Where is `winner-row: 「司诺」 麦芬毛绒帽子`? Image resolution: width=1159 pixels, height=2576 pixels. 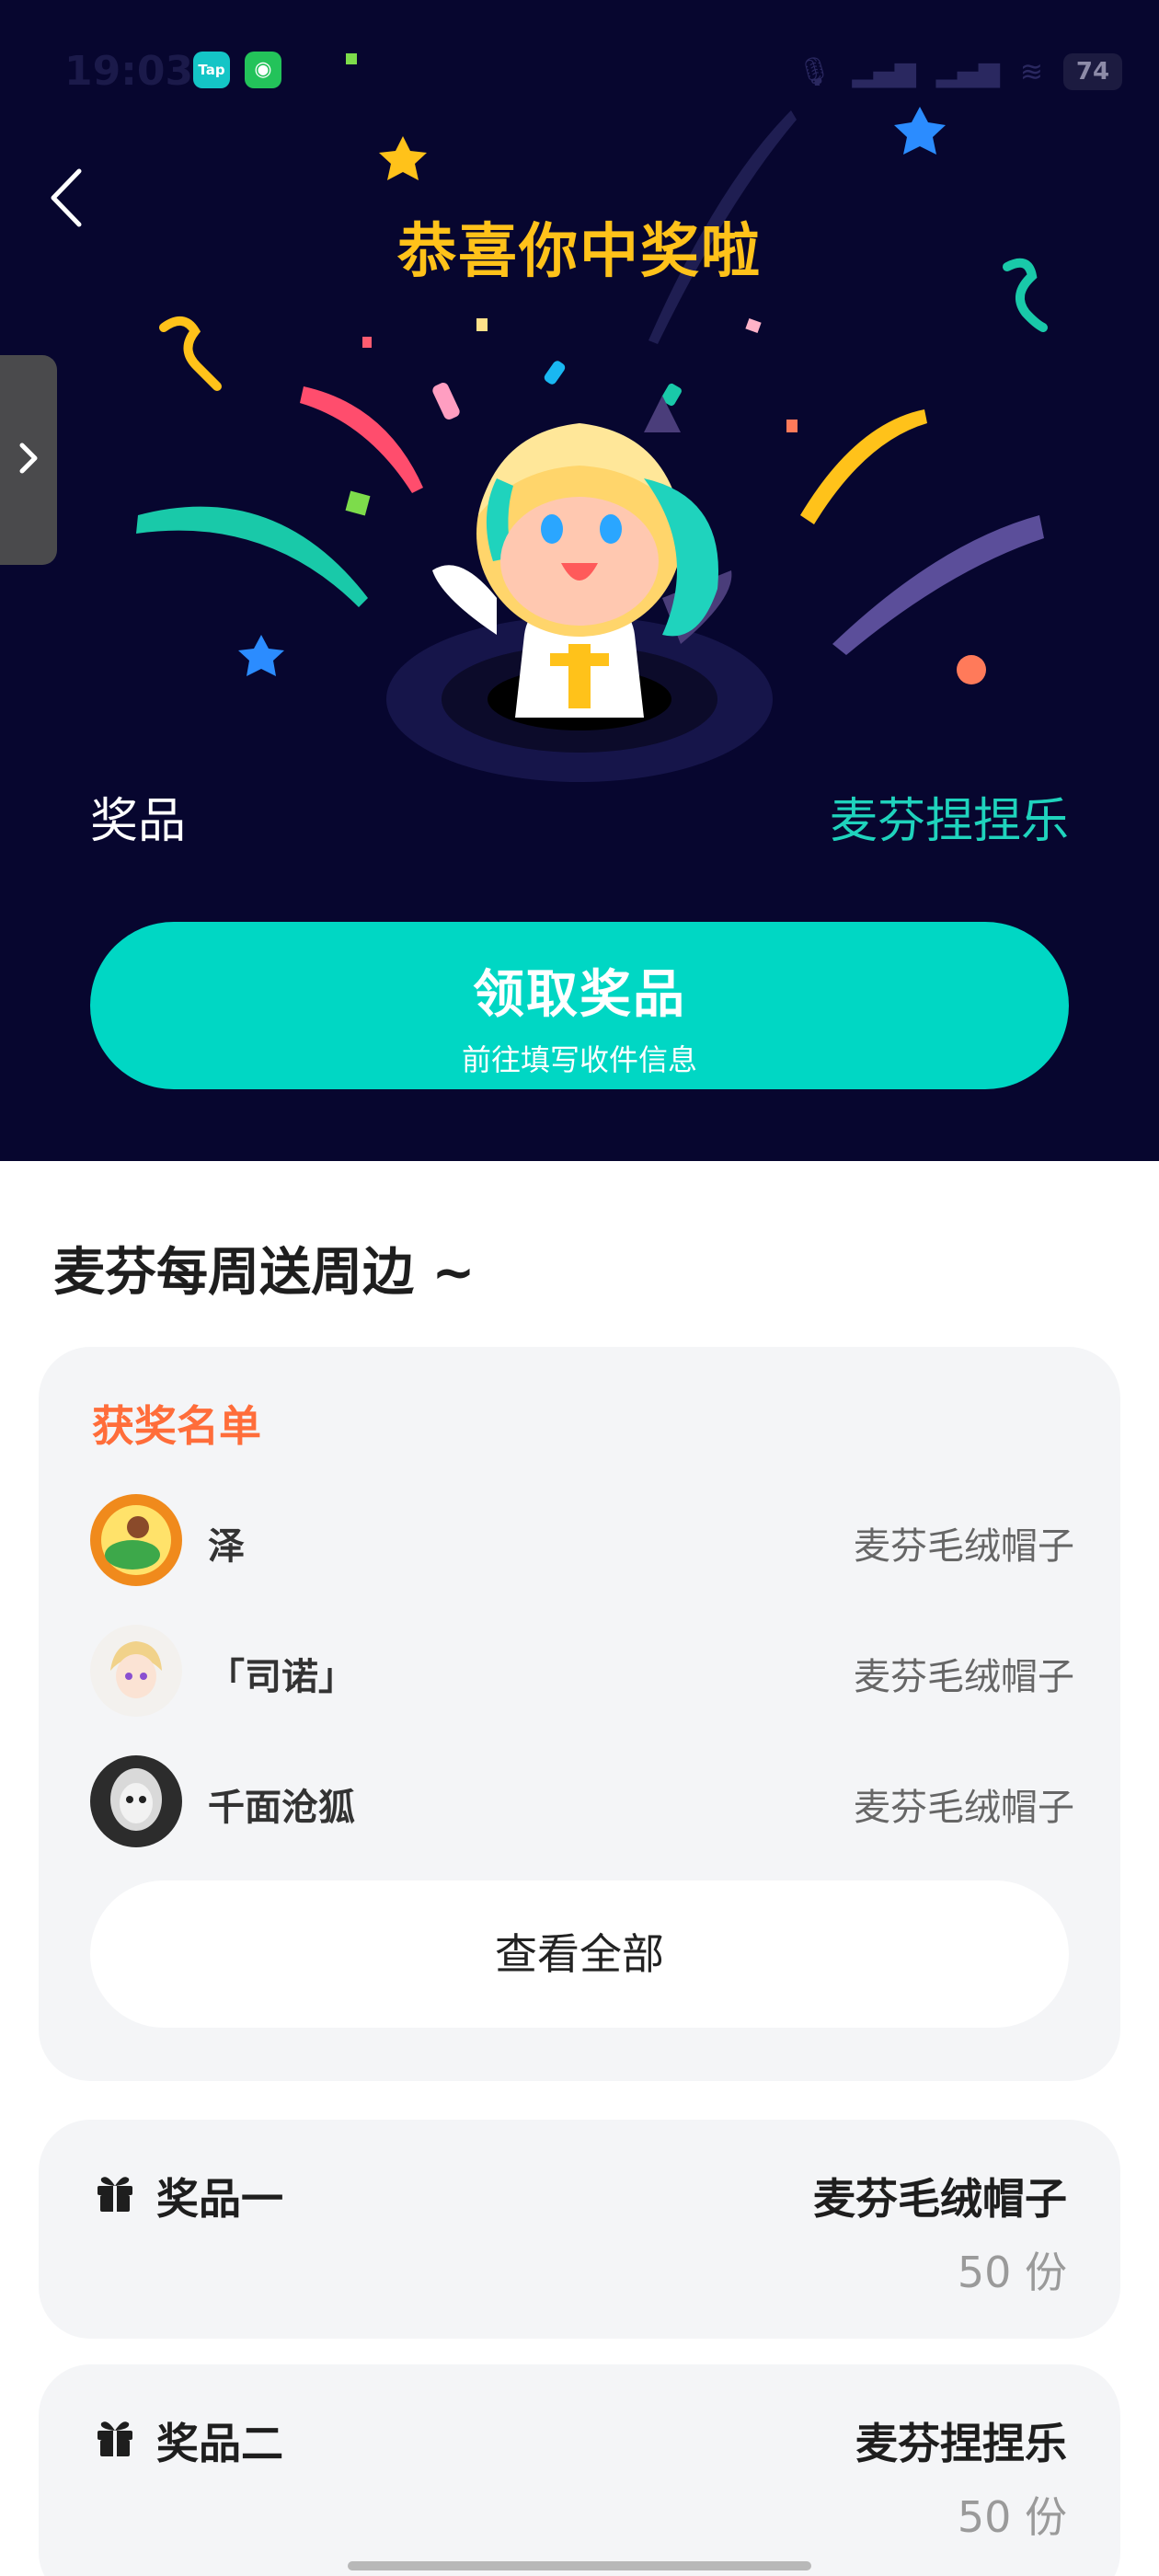
winner-row: 「司诺」 麦芬毛绒帽子 is located at coordinates (582, 1671).